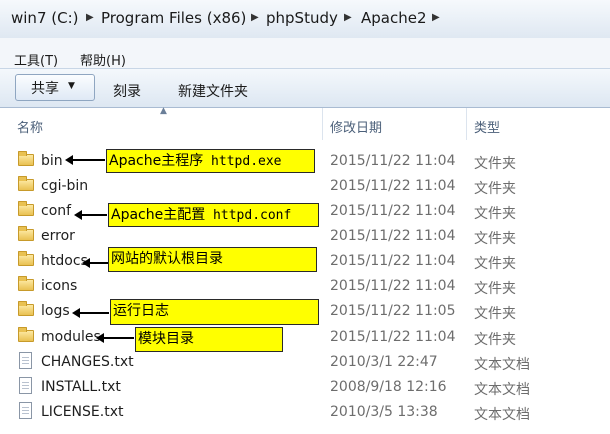  I want to click on annotation-text: 模块目录, so click(166, 339).